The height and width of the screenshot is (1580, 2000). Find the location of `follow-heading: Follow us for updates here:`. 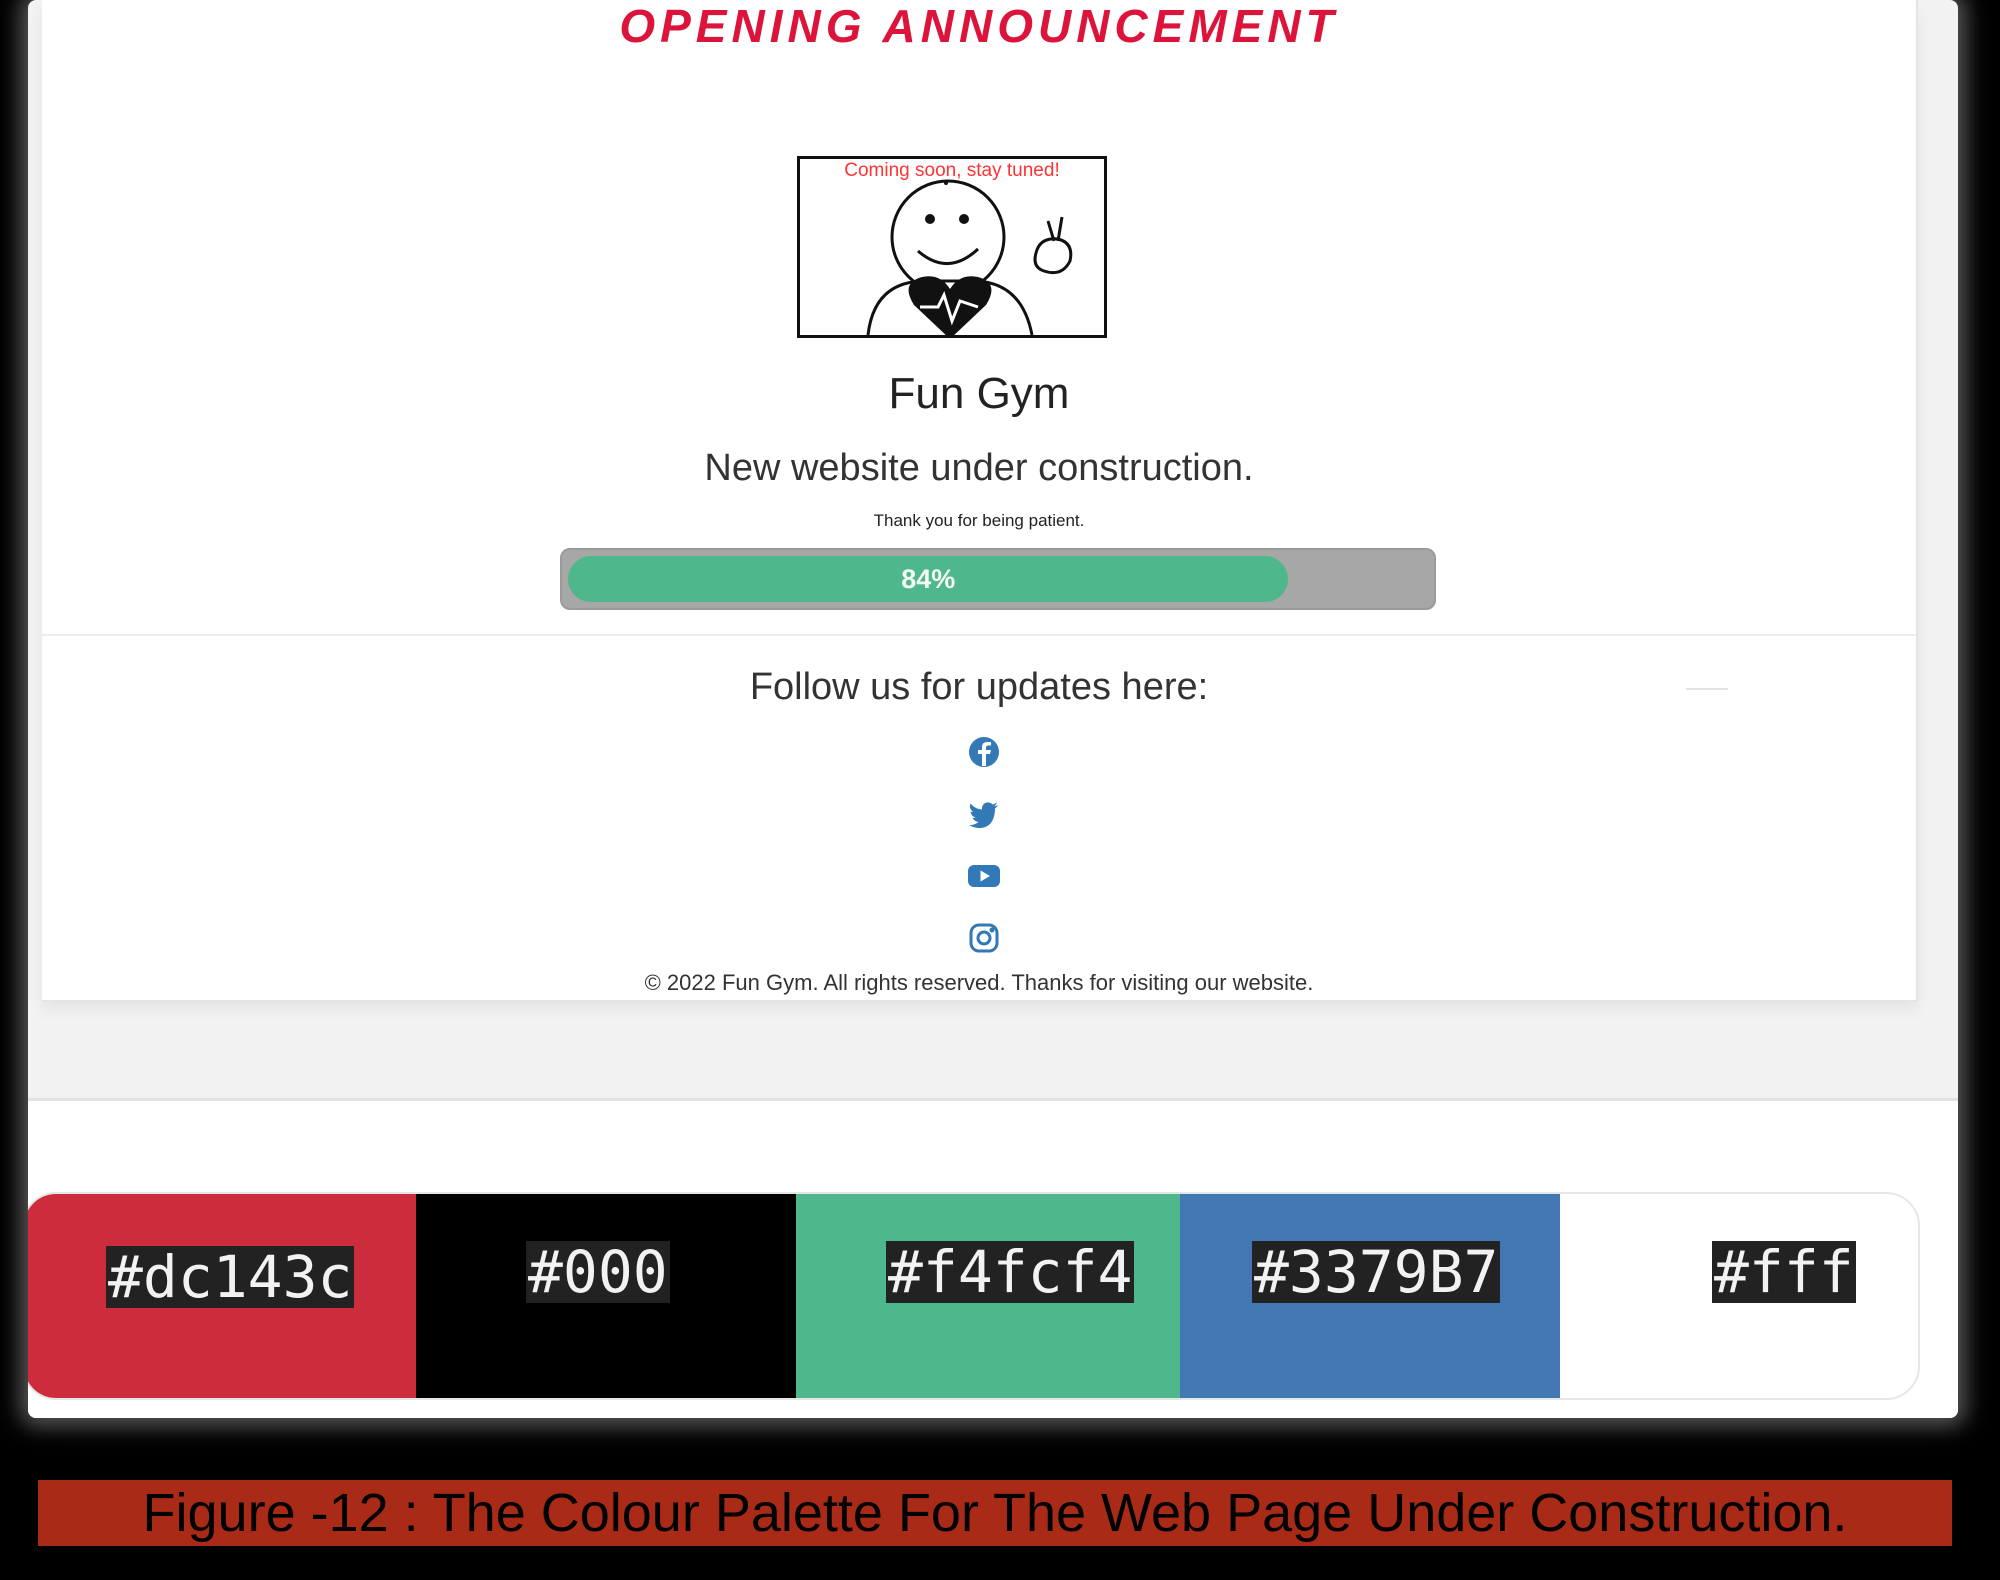

follow-heading: Follow us for updates here: is located at coordinates (979, 687).